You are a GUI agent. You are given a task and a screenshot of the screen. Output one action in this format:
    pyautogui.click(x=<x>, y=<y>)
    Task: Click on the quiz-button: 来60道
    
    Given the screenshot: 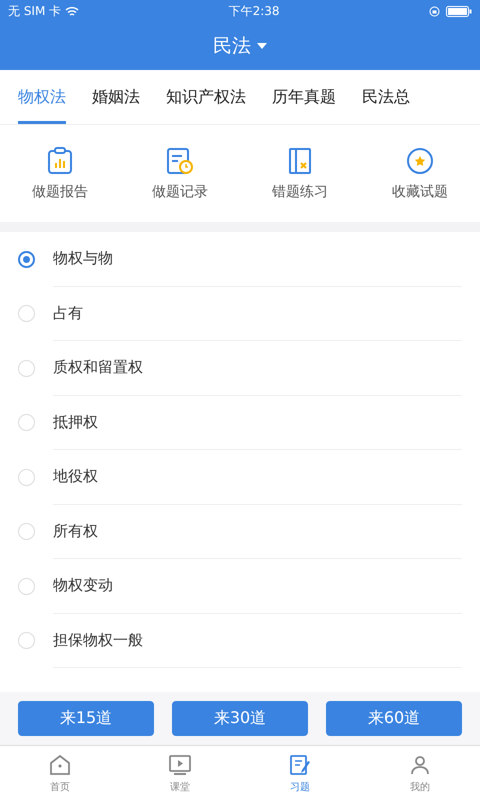 What is the action you would take?
    pyautogui.click(x=394, y=718)
    